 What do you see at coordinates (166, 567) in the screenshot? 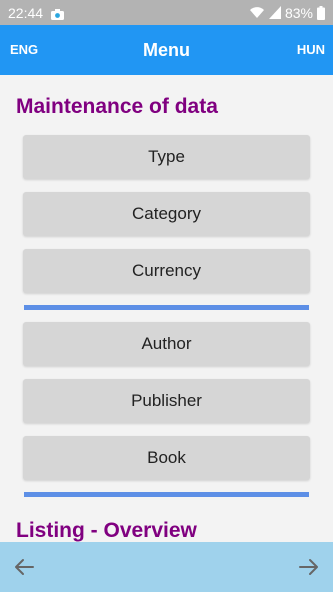
I see `bottom-navigation-bar` at bounding box center [166, 567].